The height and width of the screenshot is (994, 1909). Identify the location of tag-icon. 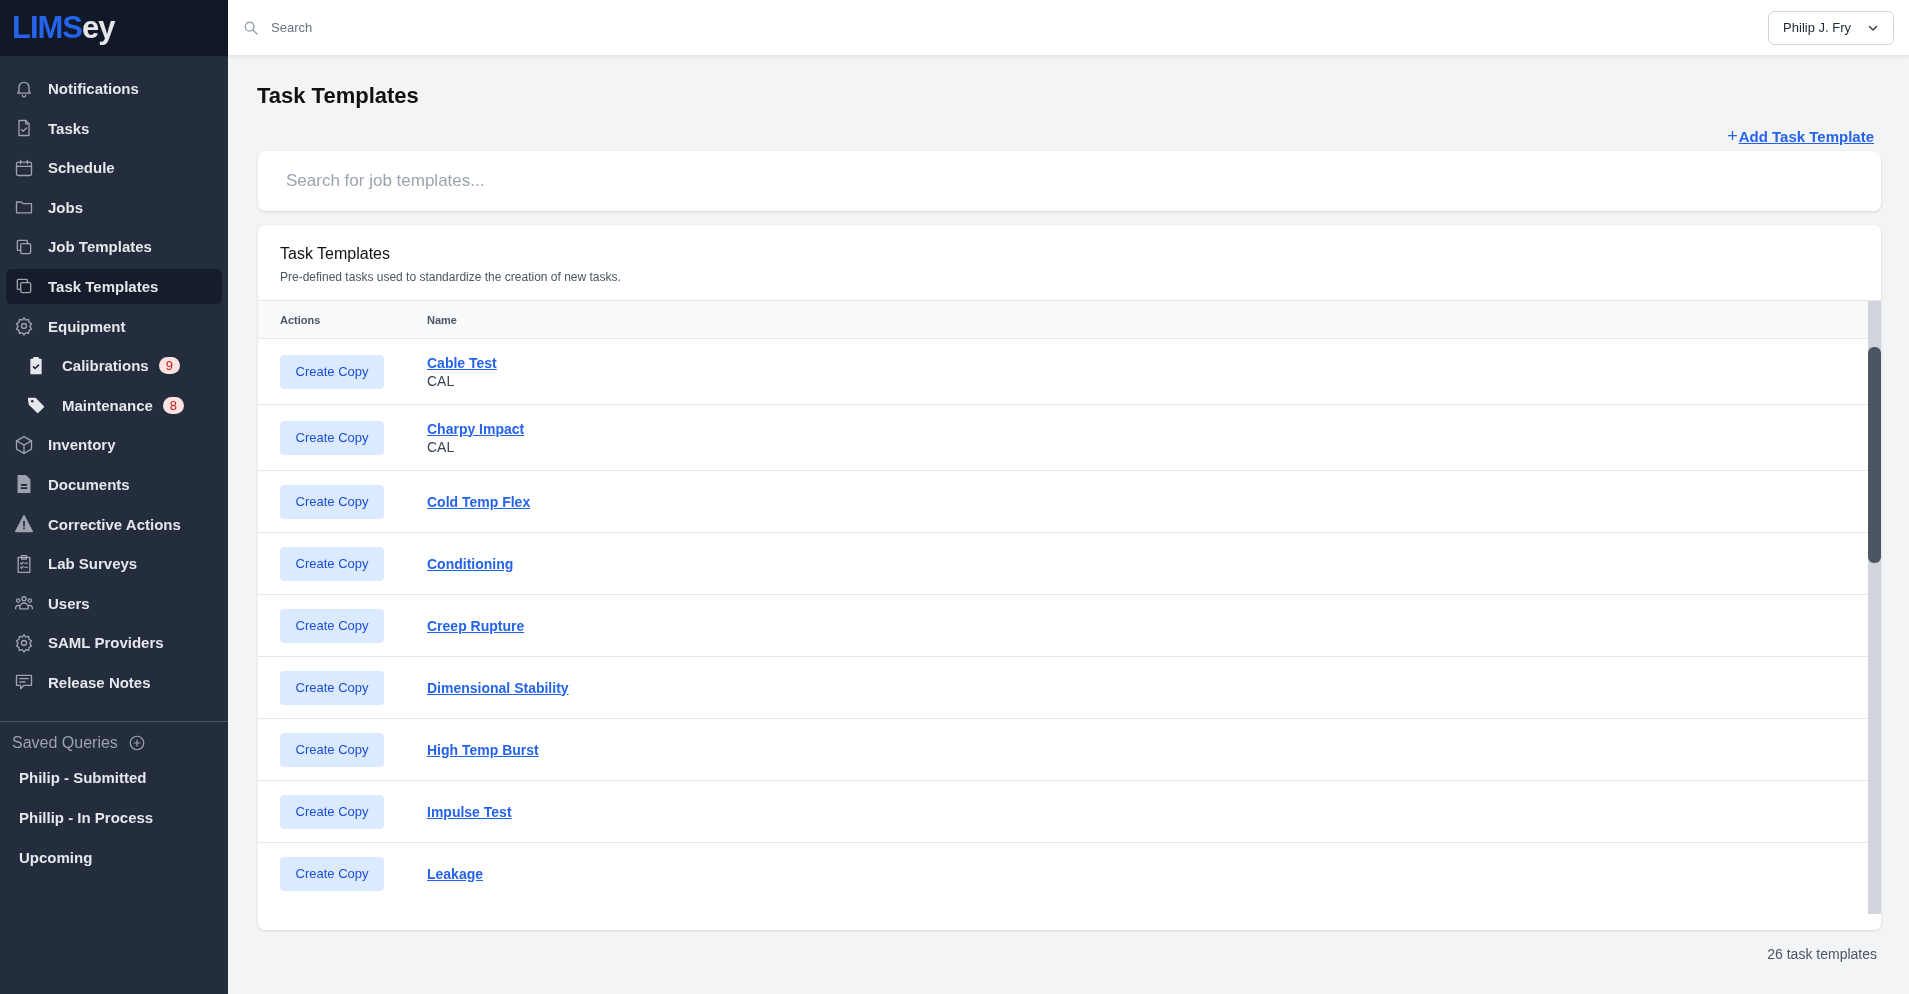
(36, 405).